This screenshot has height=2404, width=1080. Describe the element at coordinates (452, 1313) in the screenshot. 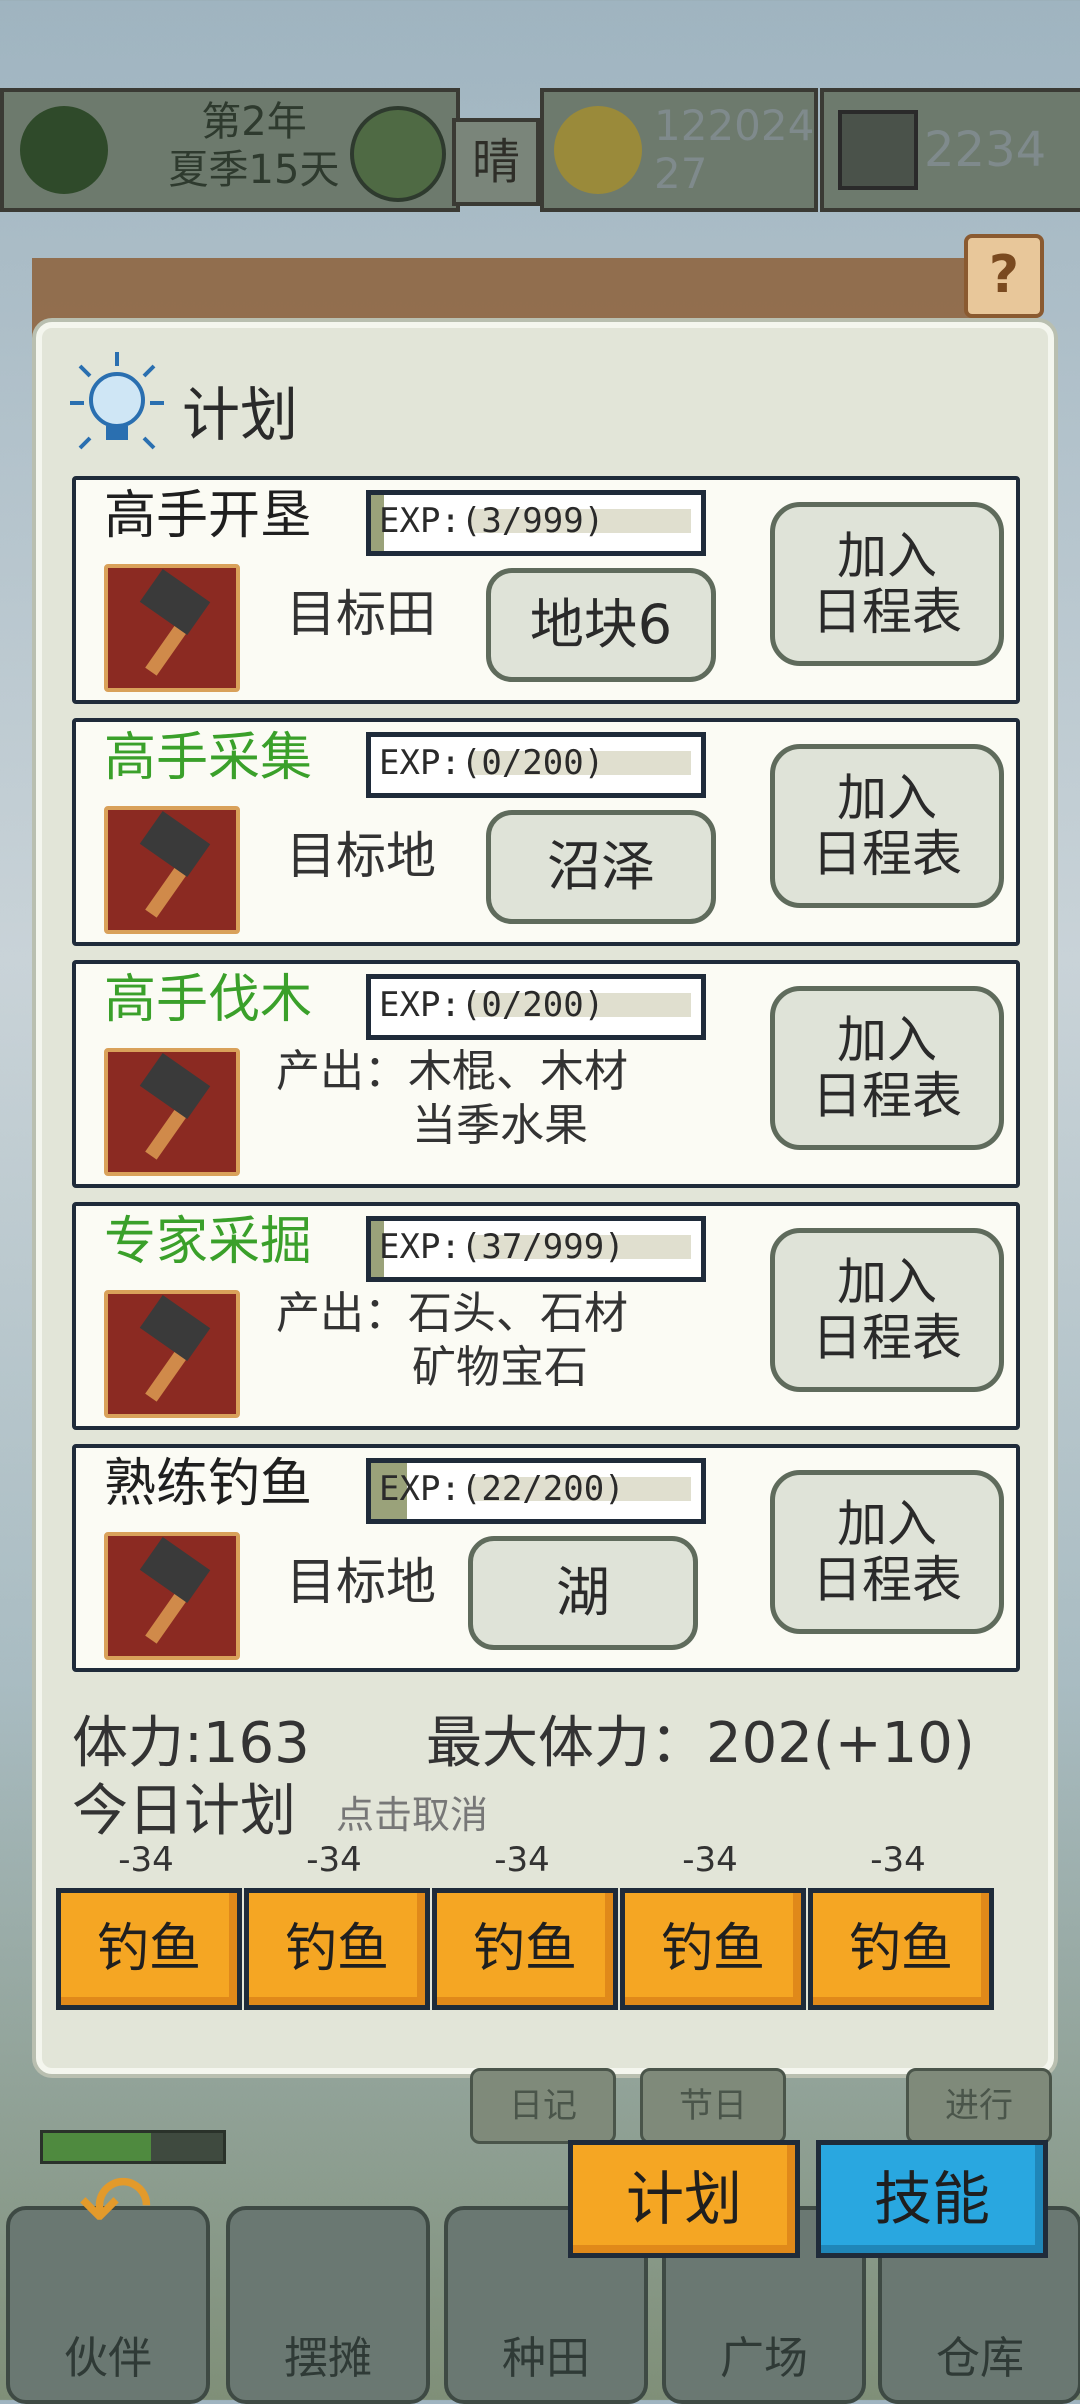

I see `output-text: 产出：石头、石材` at that location.